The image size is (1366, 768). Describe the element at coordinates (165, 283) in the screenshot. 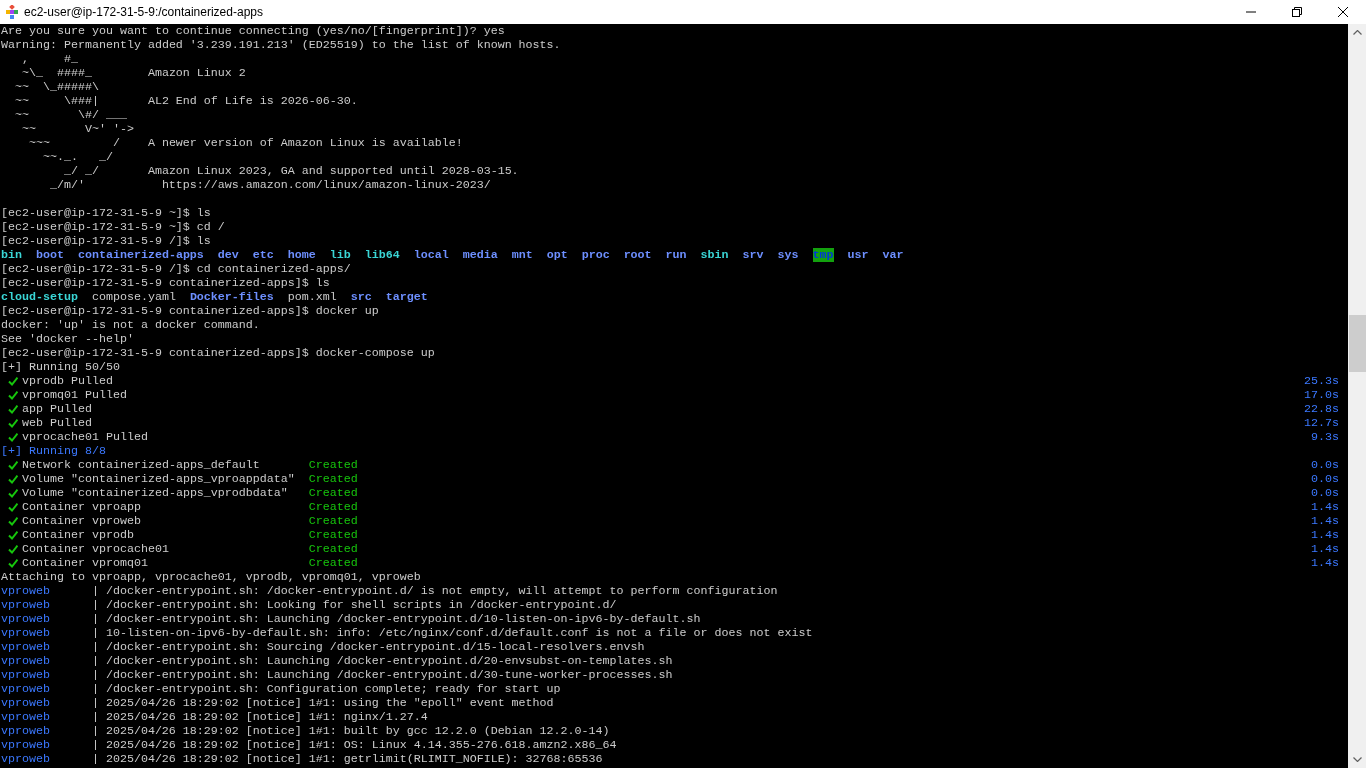

I see `terminal-line: [ec2-user@ip-172-31-5-9 containerized-apps]$ ls` at that location.